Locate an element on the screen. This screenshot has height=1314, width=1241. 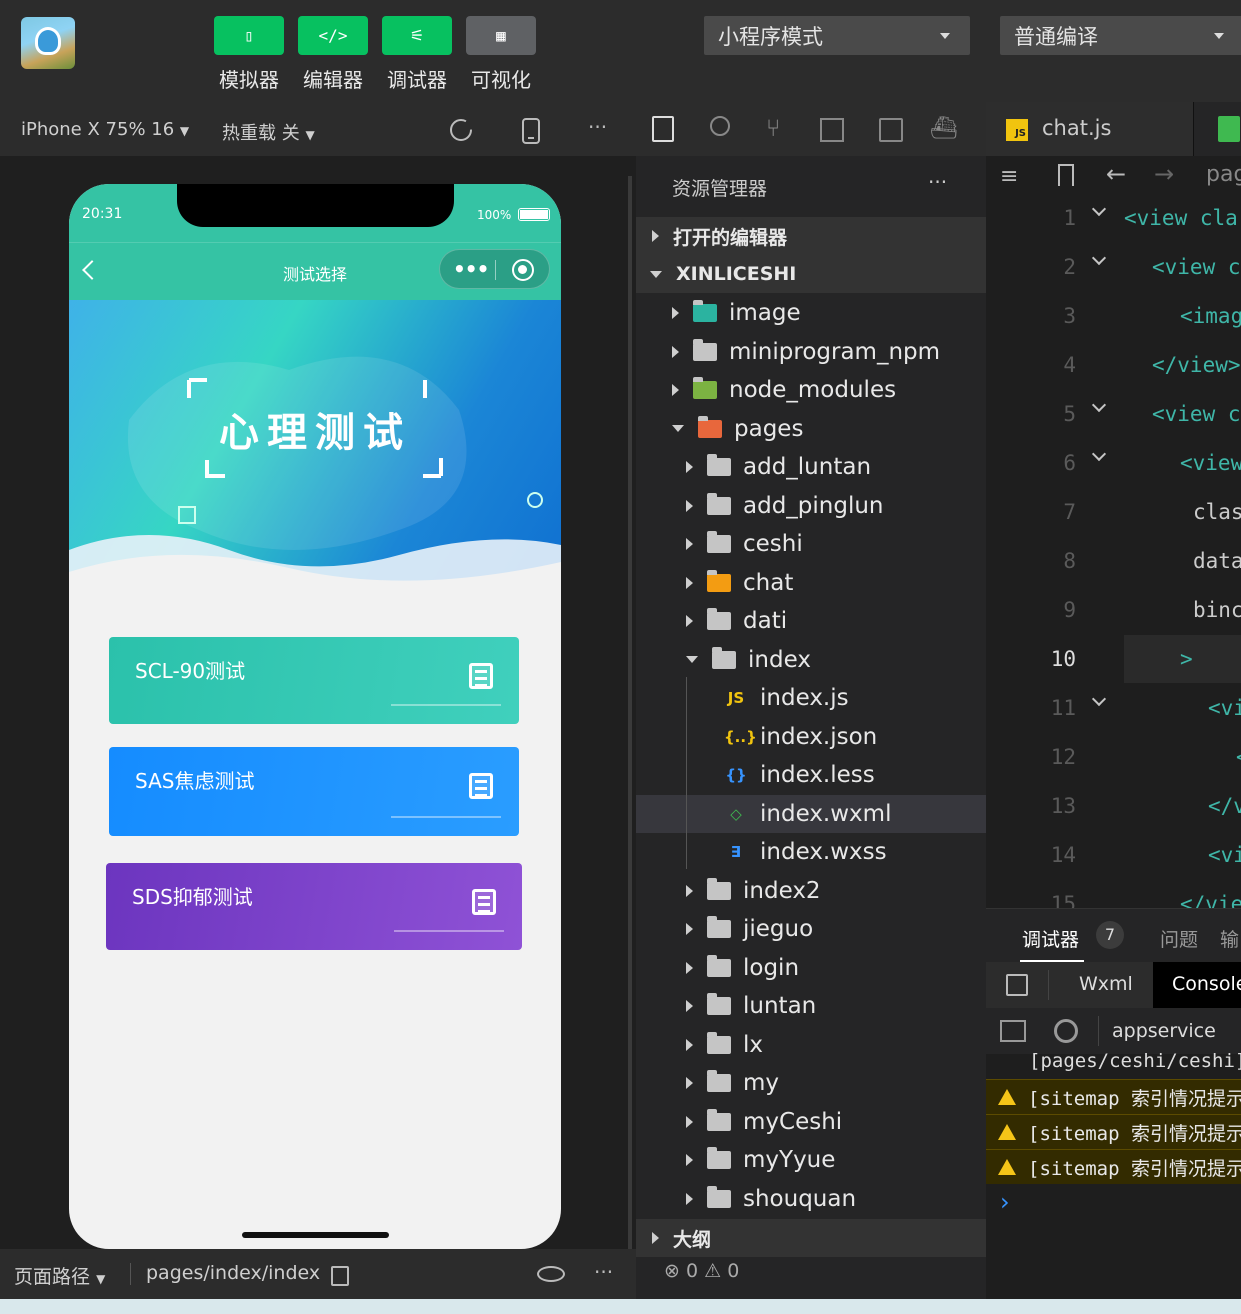
file-tree-item: {..} index.json is located at coordinates (811, 737).